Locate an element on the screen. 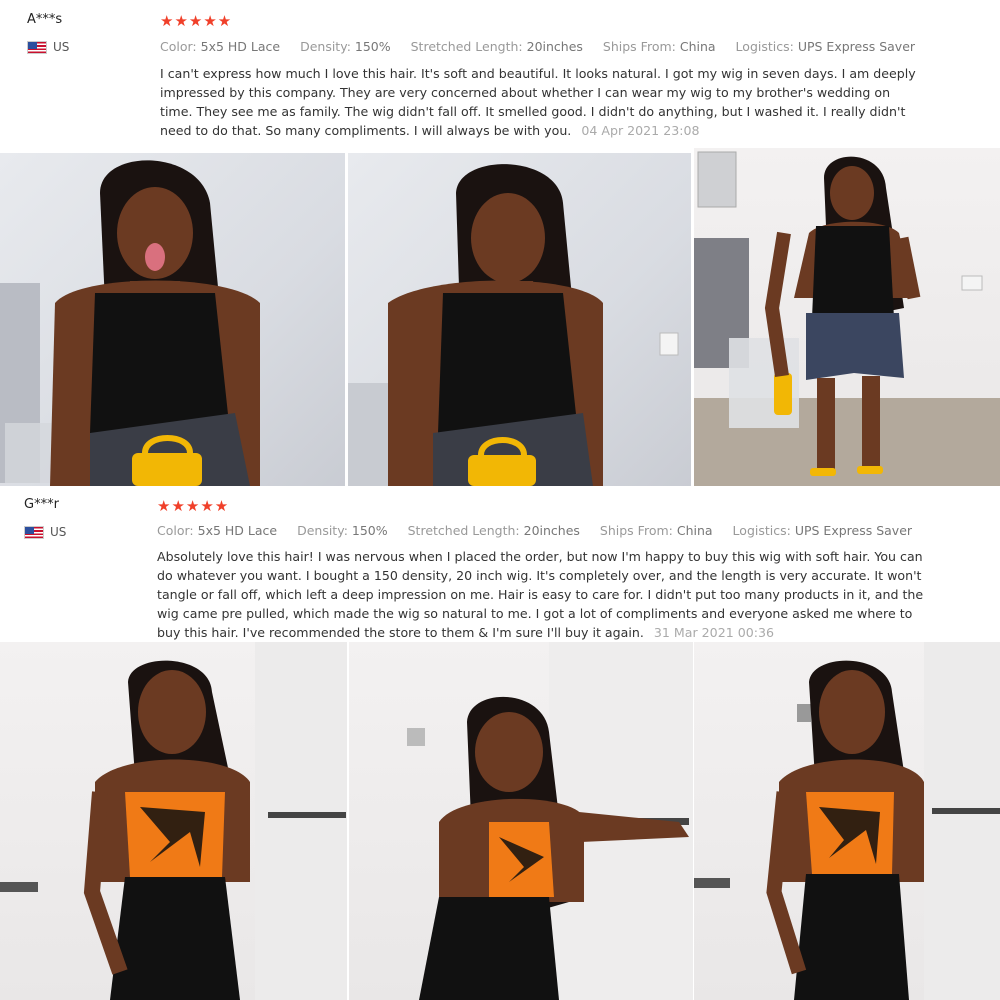 This screenshot has height=1000, width=1000. review-date: 04 Apr 2021 23:08 is located at coordinates (640, 130).